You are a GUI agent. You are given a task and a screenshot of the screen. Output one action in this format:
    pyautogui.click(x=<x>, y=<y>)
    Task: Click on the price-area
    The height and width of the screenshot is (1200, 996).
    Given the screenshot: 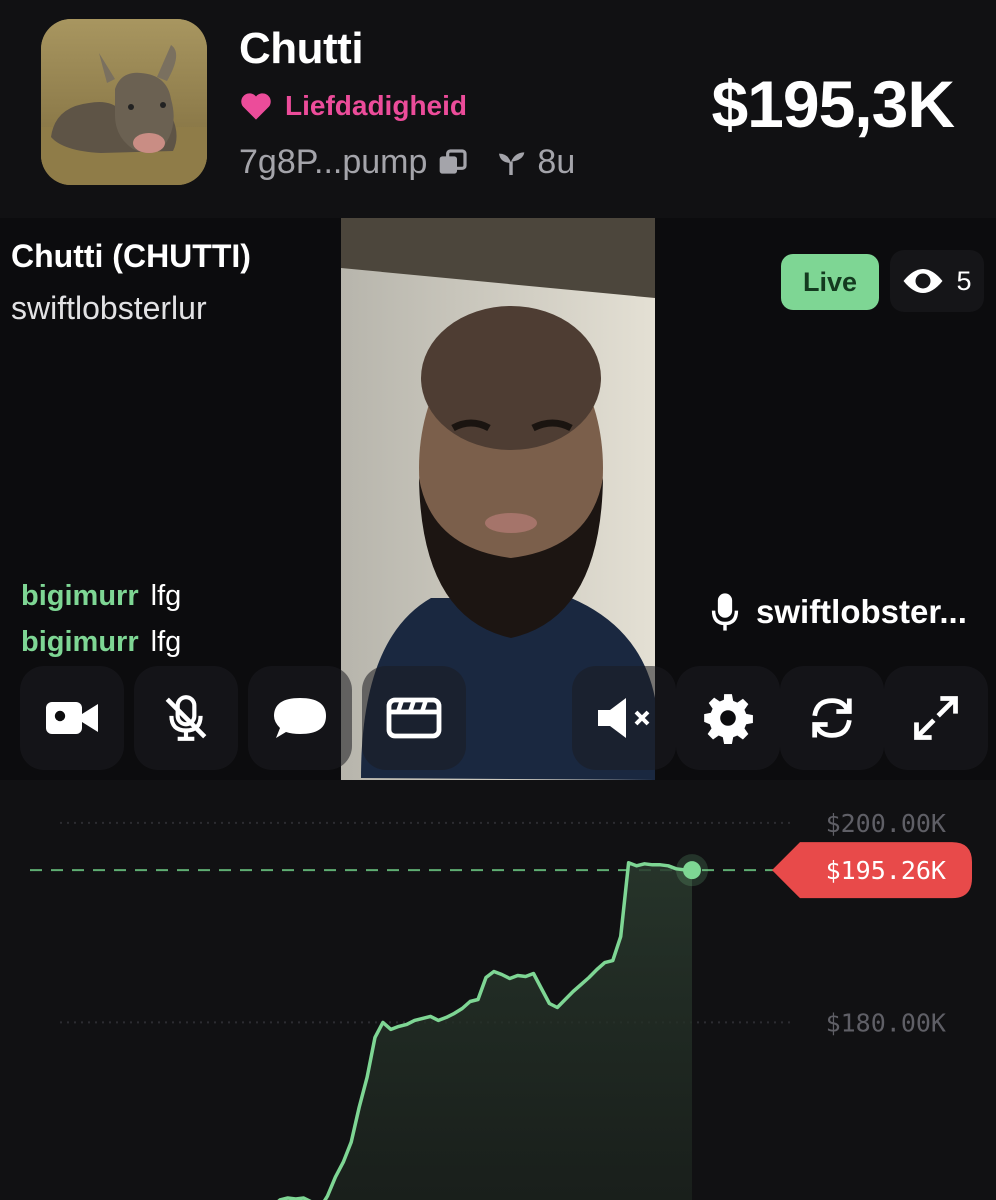 What is the action you would take?
    pyautogui.click(x=482, y=1031)
    